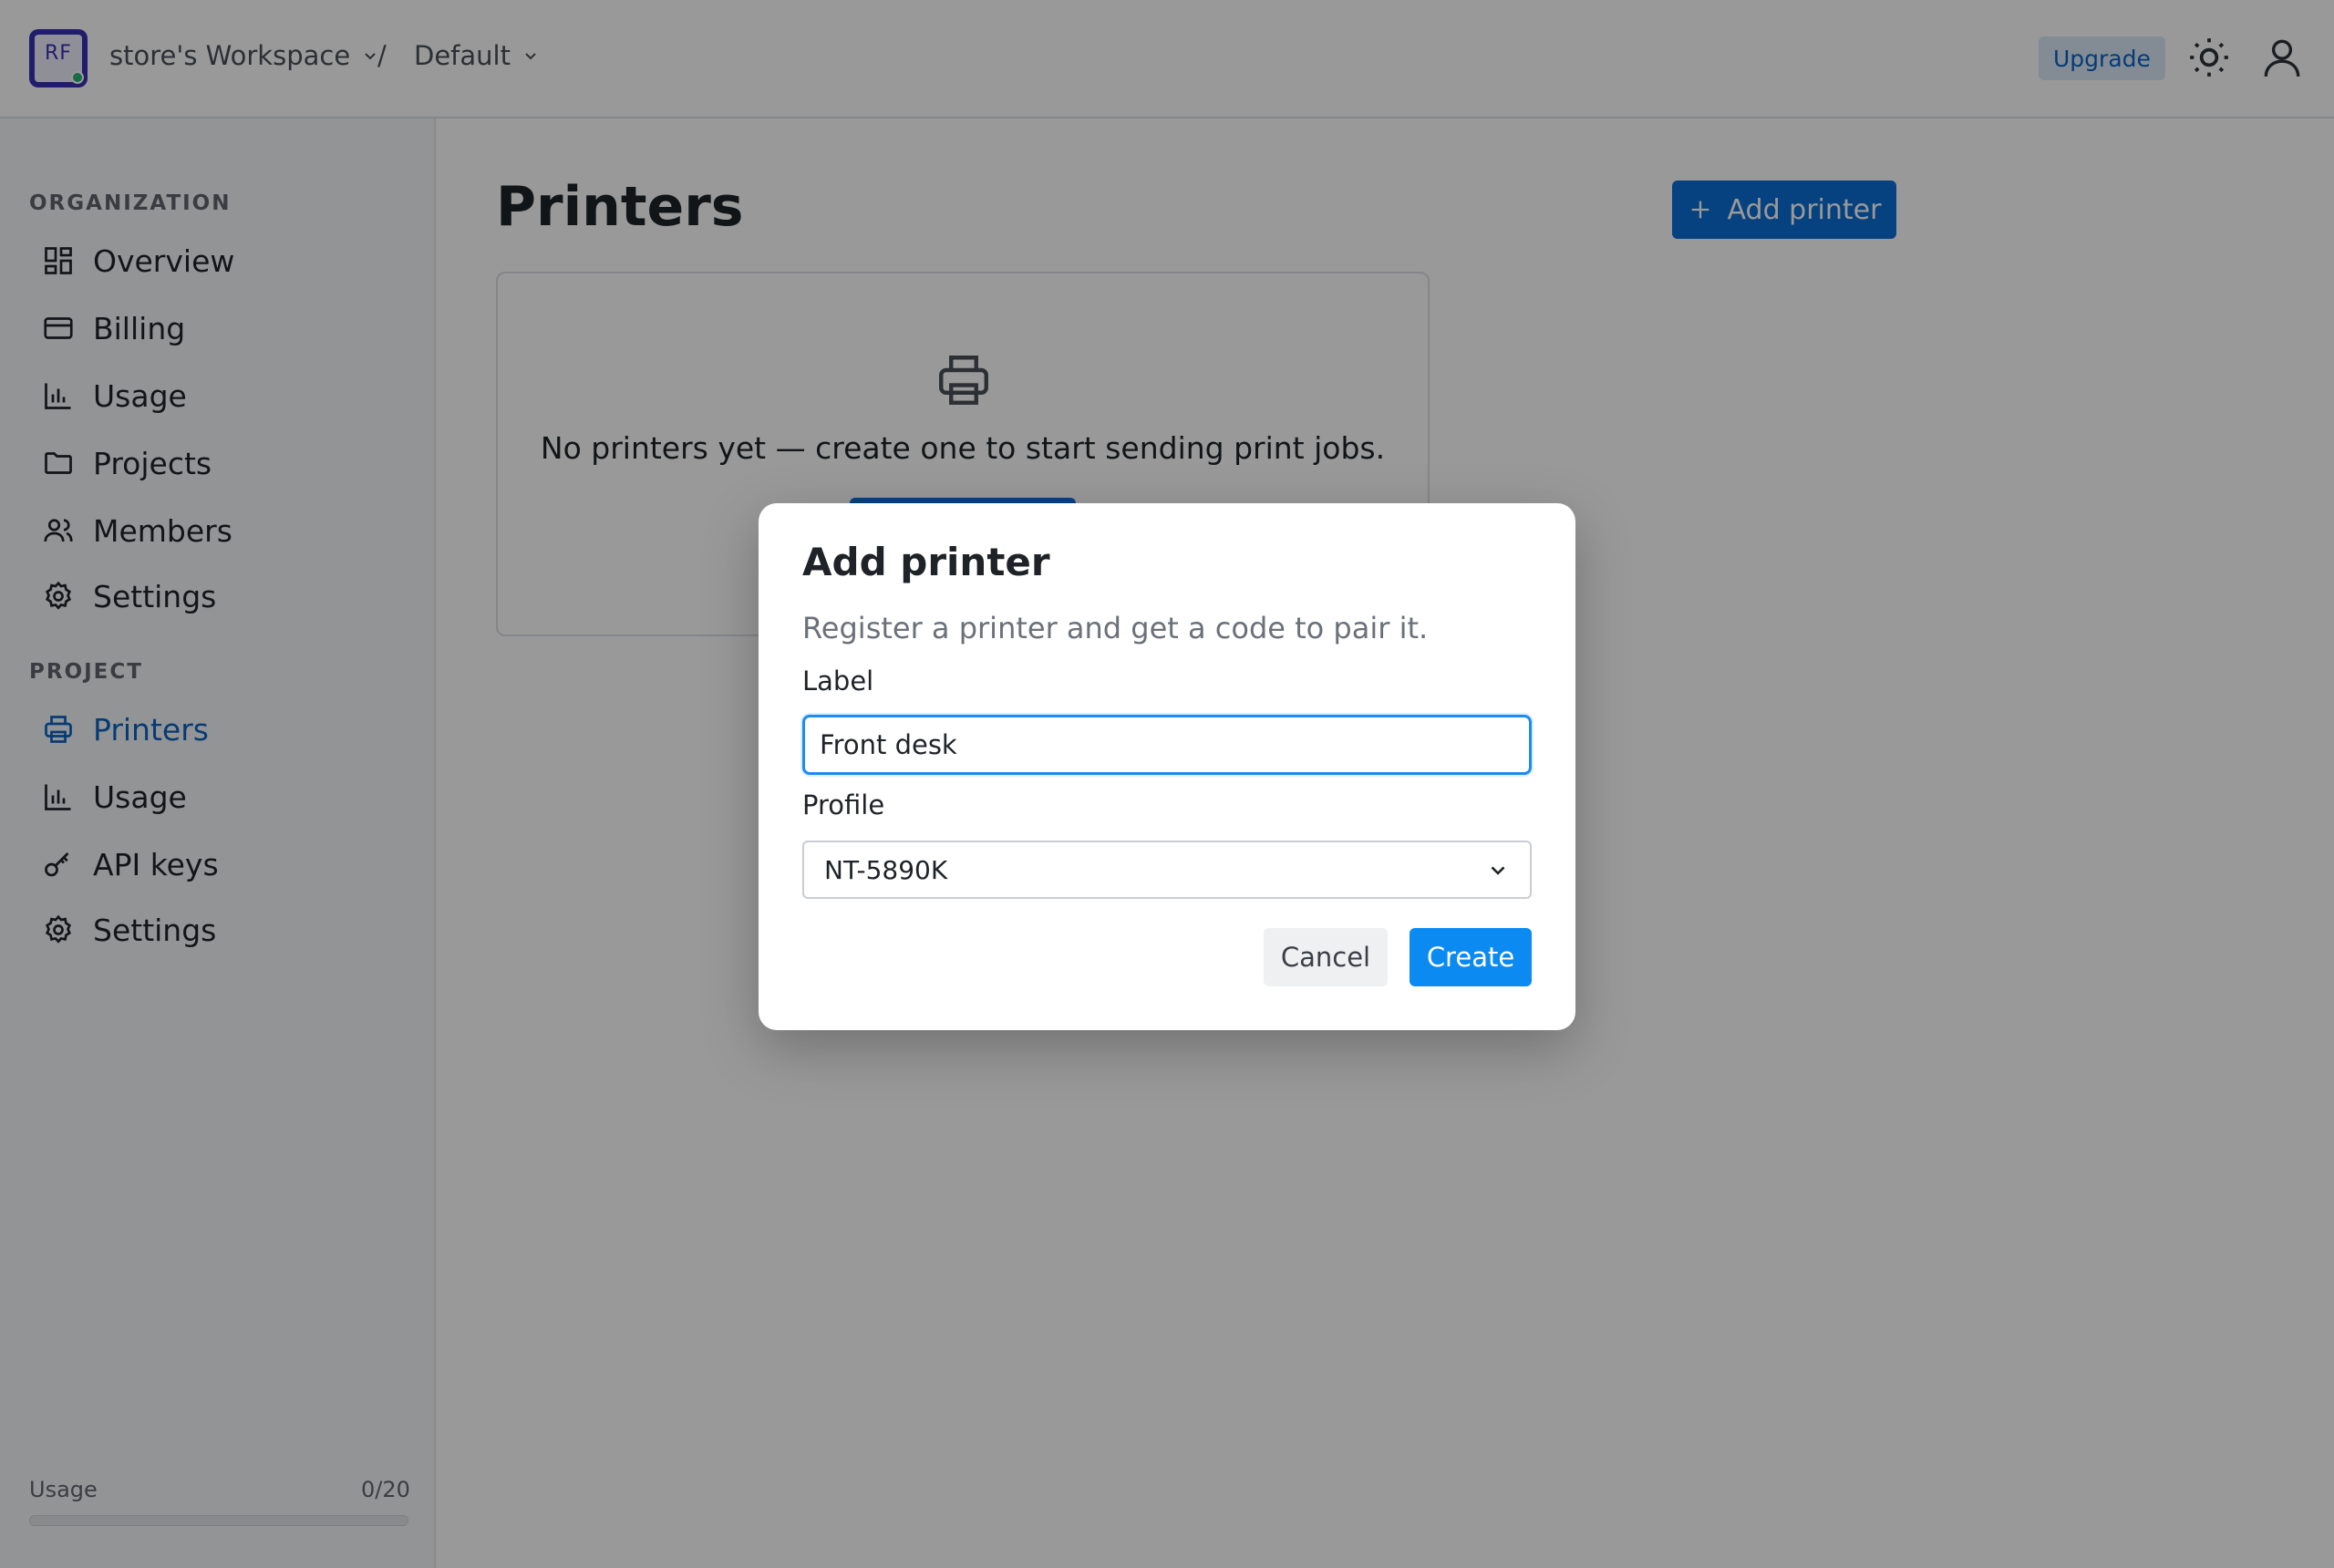 Image resolution: width=2334 pixels, height=1568 pixels. I want to click on create-button: Create, so click(1471, 957).